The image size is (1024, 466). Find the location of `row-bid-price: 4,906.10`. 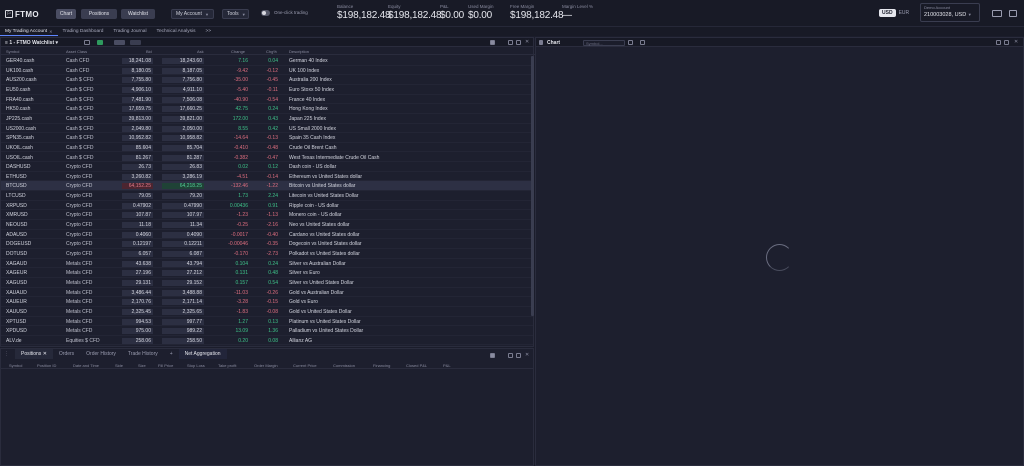

row-bid-price: 4,906.10 is located at coordinates (137, 89).